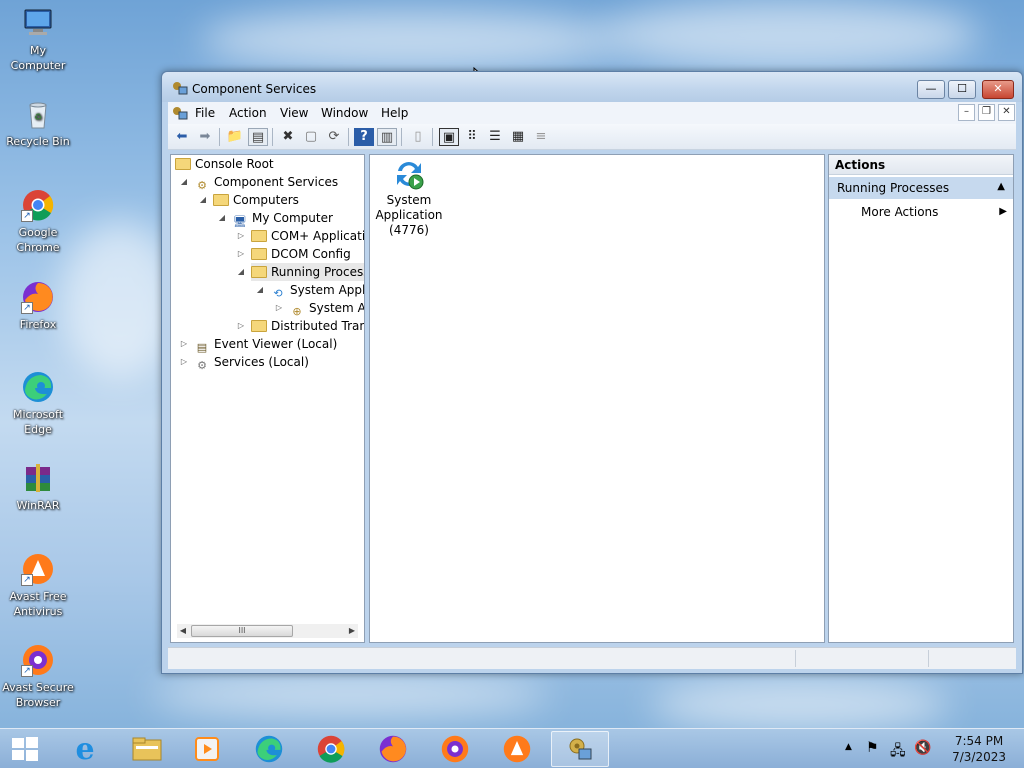  Describe the element at coordinates (38, 306) in the screenshot. I see `desktop-icon-firefox: ↗ Firefox` at that location.